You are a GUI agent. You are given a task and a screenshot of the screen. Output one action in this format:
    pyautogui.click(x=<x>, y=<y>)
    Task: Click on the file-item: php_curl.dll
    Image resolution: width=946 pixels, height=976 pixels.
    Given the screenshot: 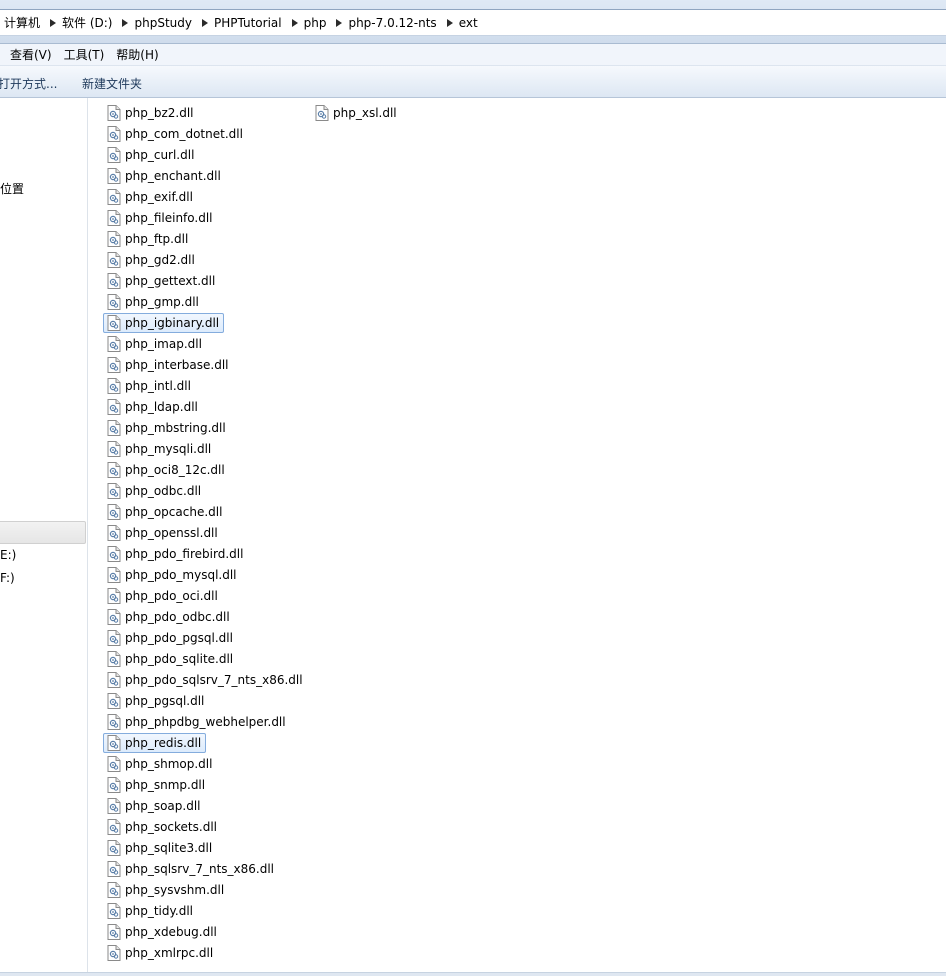 What is the action you would take?
    pyautogui.click(x=151, y=155)
    